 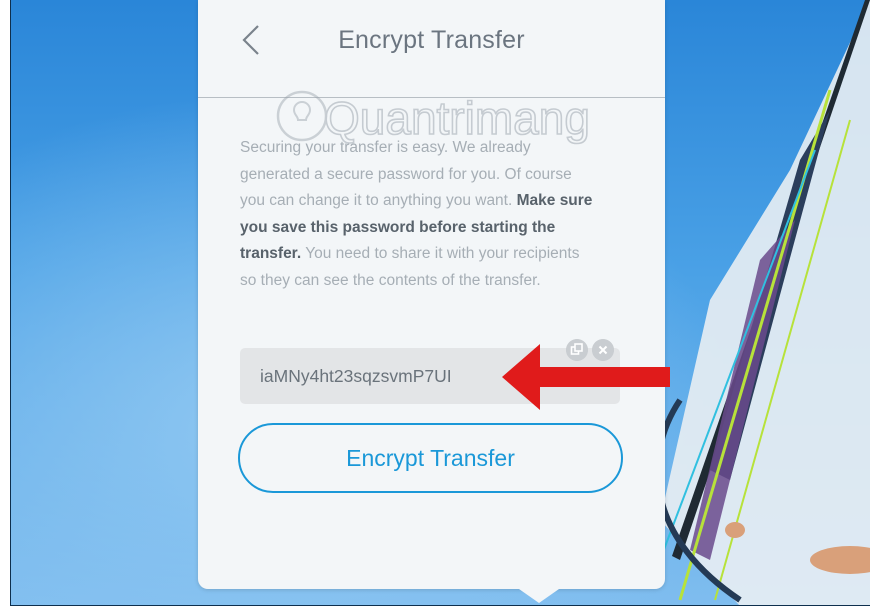 What do you see at coordinates (539, 596) in the screenshot?
I see `panel-notch` at bounding box center [539, 596].